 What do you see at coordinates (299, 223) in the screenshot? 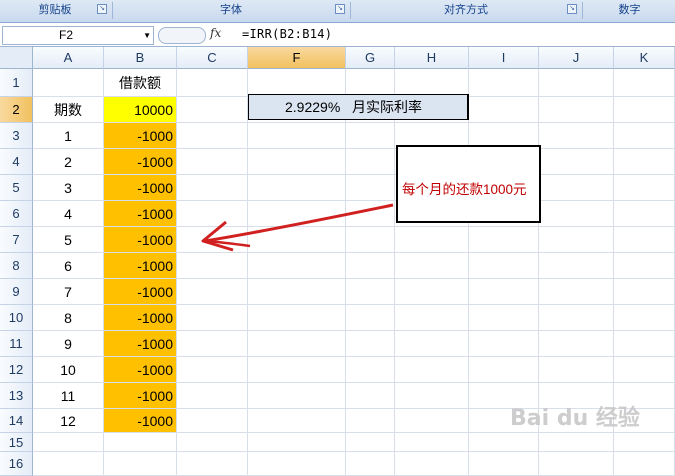
I see `arrow-shaft-upper` at bounding box center [299, 223].